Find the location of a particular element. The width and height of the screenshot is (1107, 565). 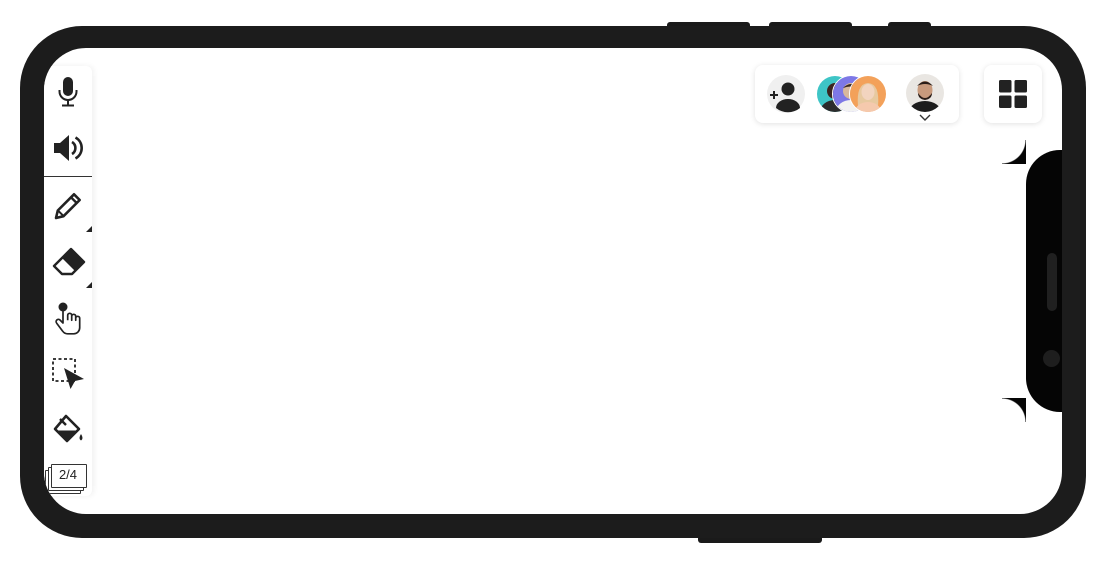

left-toolbar: 2/4 is located at coordinates (68, 281).